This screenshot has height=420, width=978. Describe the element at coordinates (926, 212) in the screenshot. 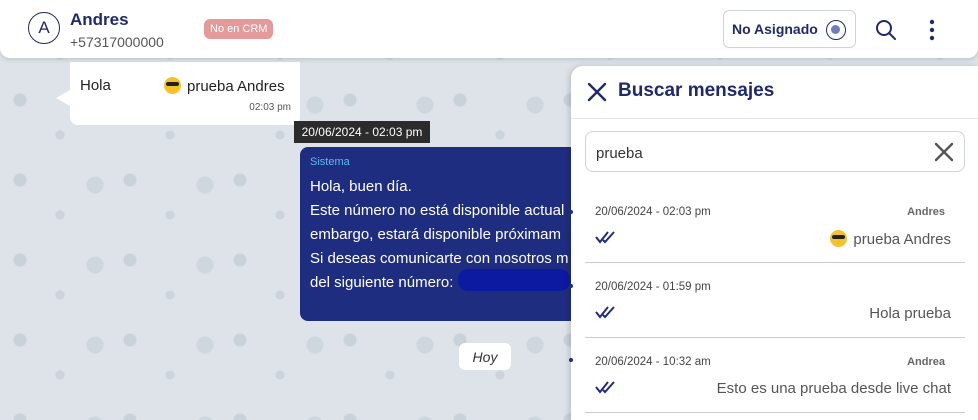

I see `result-sender: Andres` at that location.